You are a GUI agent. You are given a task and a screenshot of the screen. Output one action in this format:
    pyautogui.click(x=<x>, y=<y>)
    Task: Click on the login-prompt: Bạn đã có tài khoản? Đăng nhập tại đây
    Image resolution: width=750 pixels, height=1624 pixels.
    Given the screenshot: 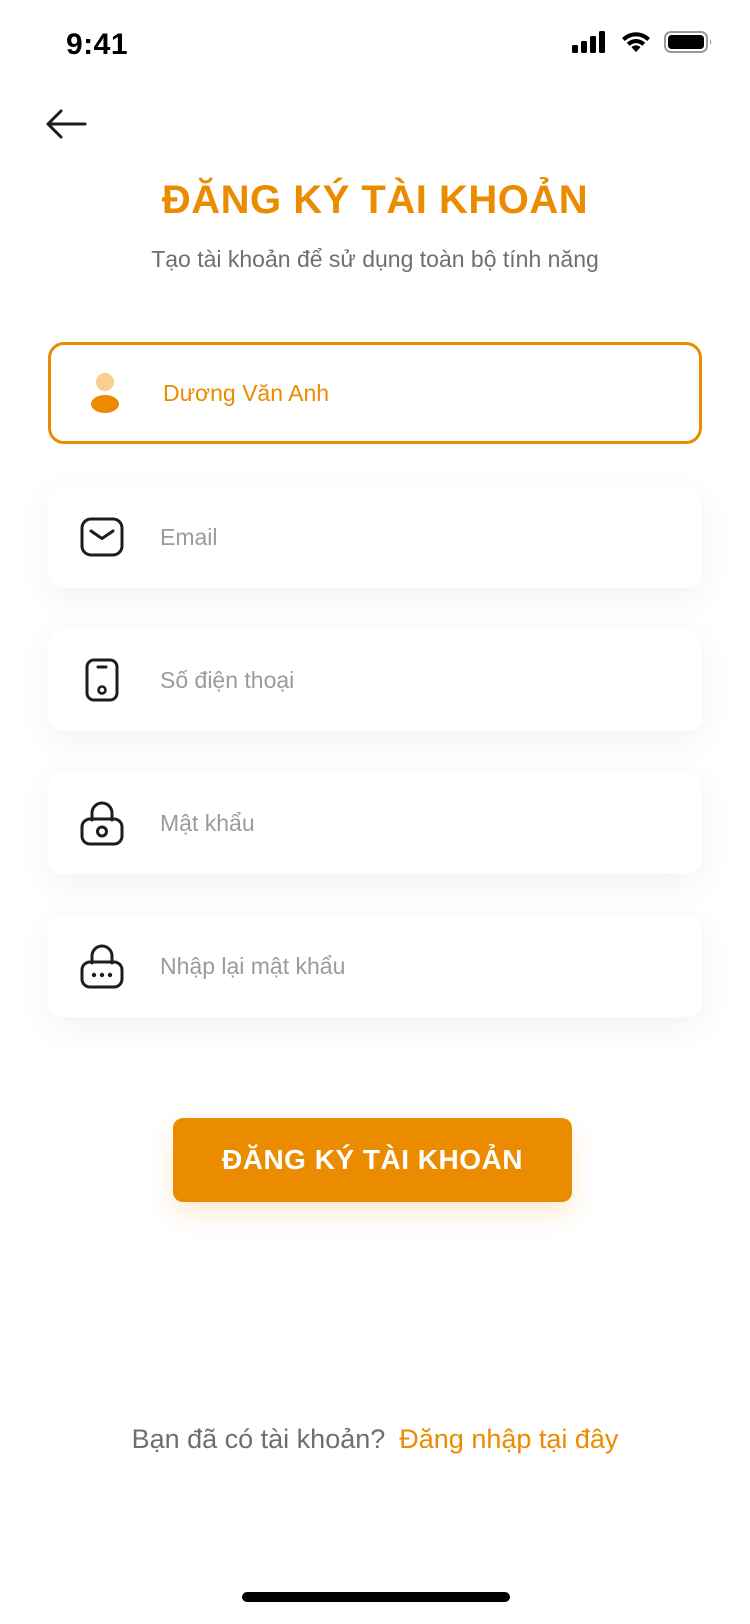 What is the action you would take?
    pyautogui.click(x=375, y=1439)
    